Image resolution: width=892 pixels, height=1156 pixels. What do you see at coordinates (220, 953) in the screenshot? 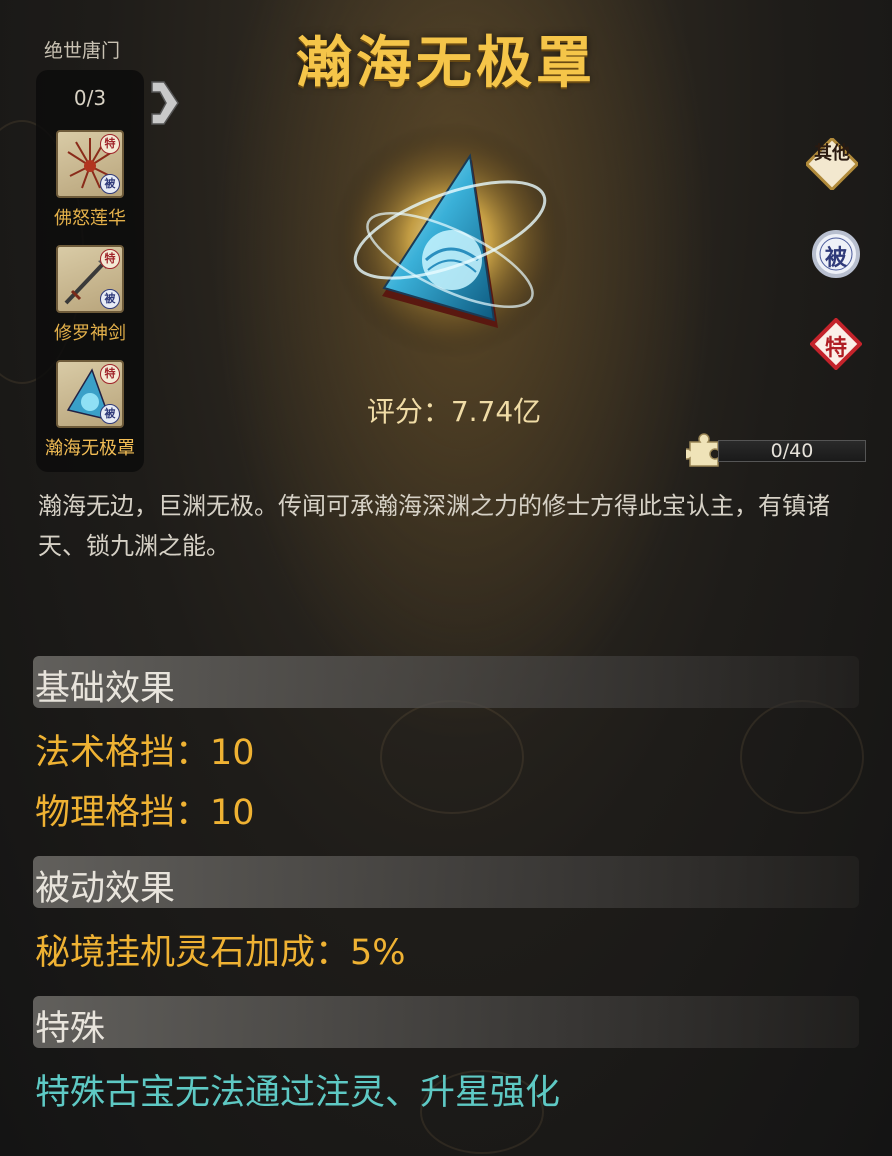
I see `effect-spirit-stone-bonus: 秘境挂机灵石加成：5%` at bounding box center [220, 953].